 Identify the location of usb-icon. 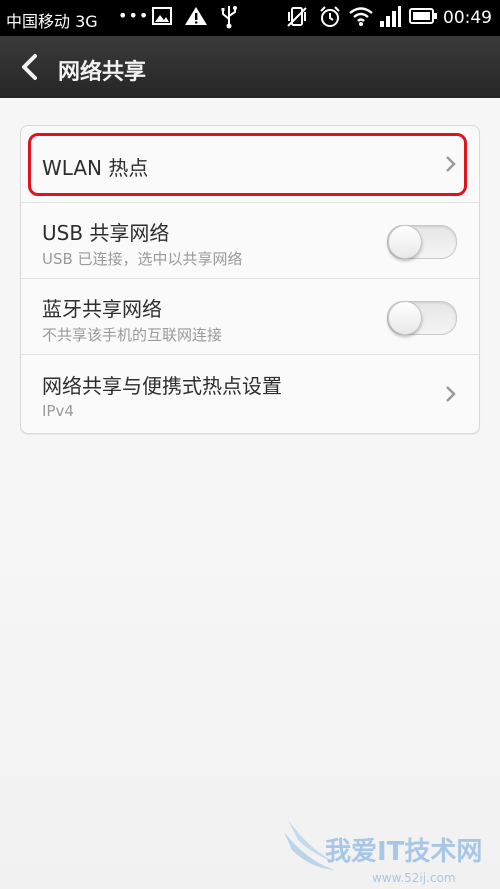
(229, 17).